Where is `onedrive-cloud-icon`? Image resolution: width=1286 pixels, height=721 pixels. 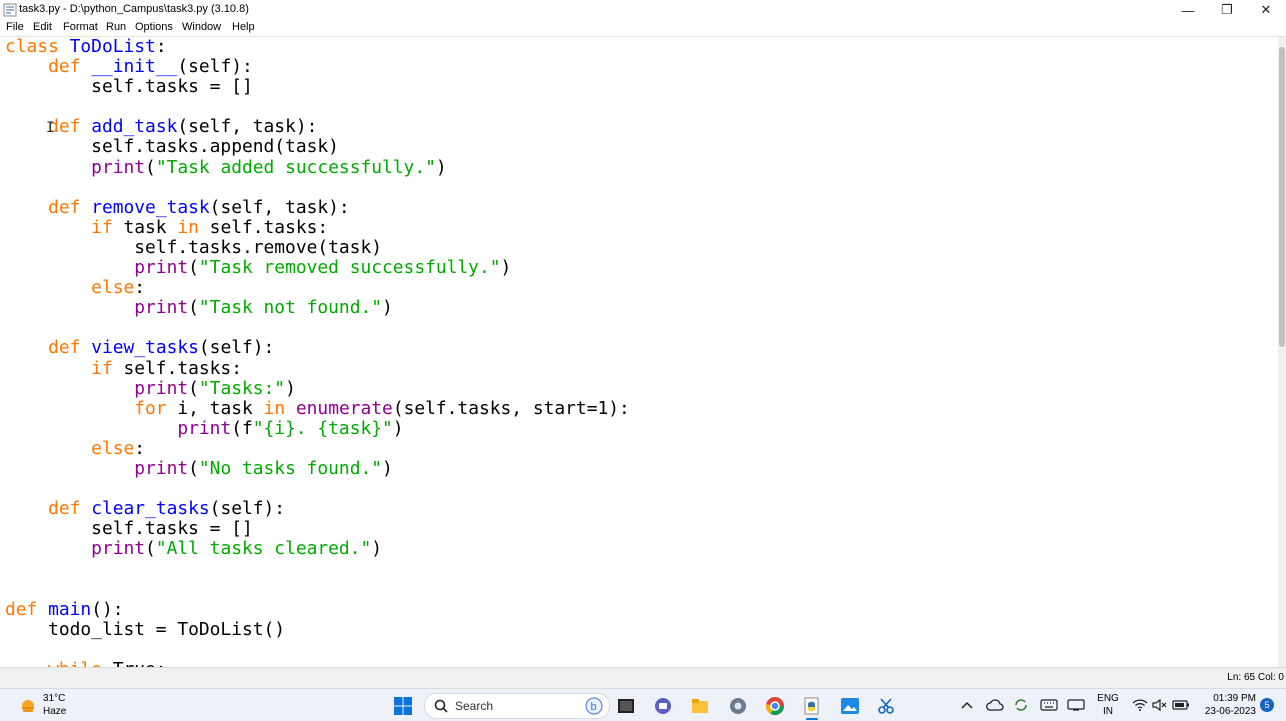
onedrive-cloud-icon is located at coordinates (995, 705).